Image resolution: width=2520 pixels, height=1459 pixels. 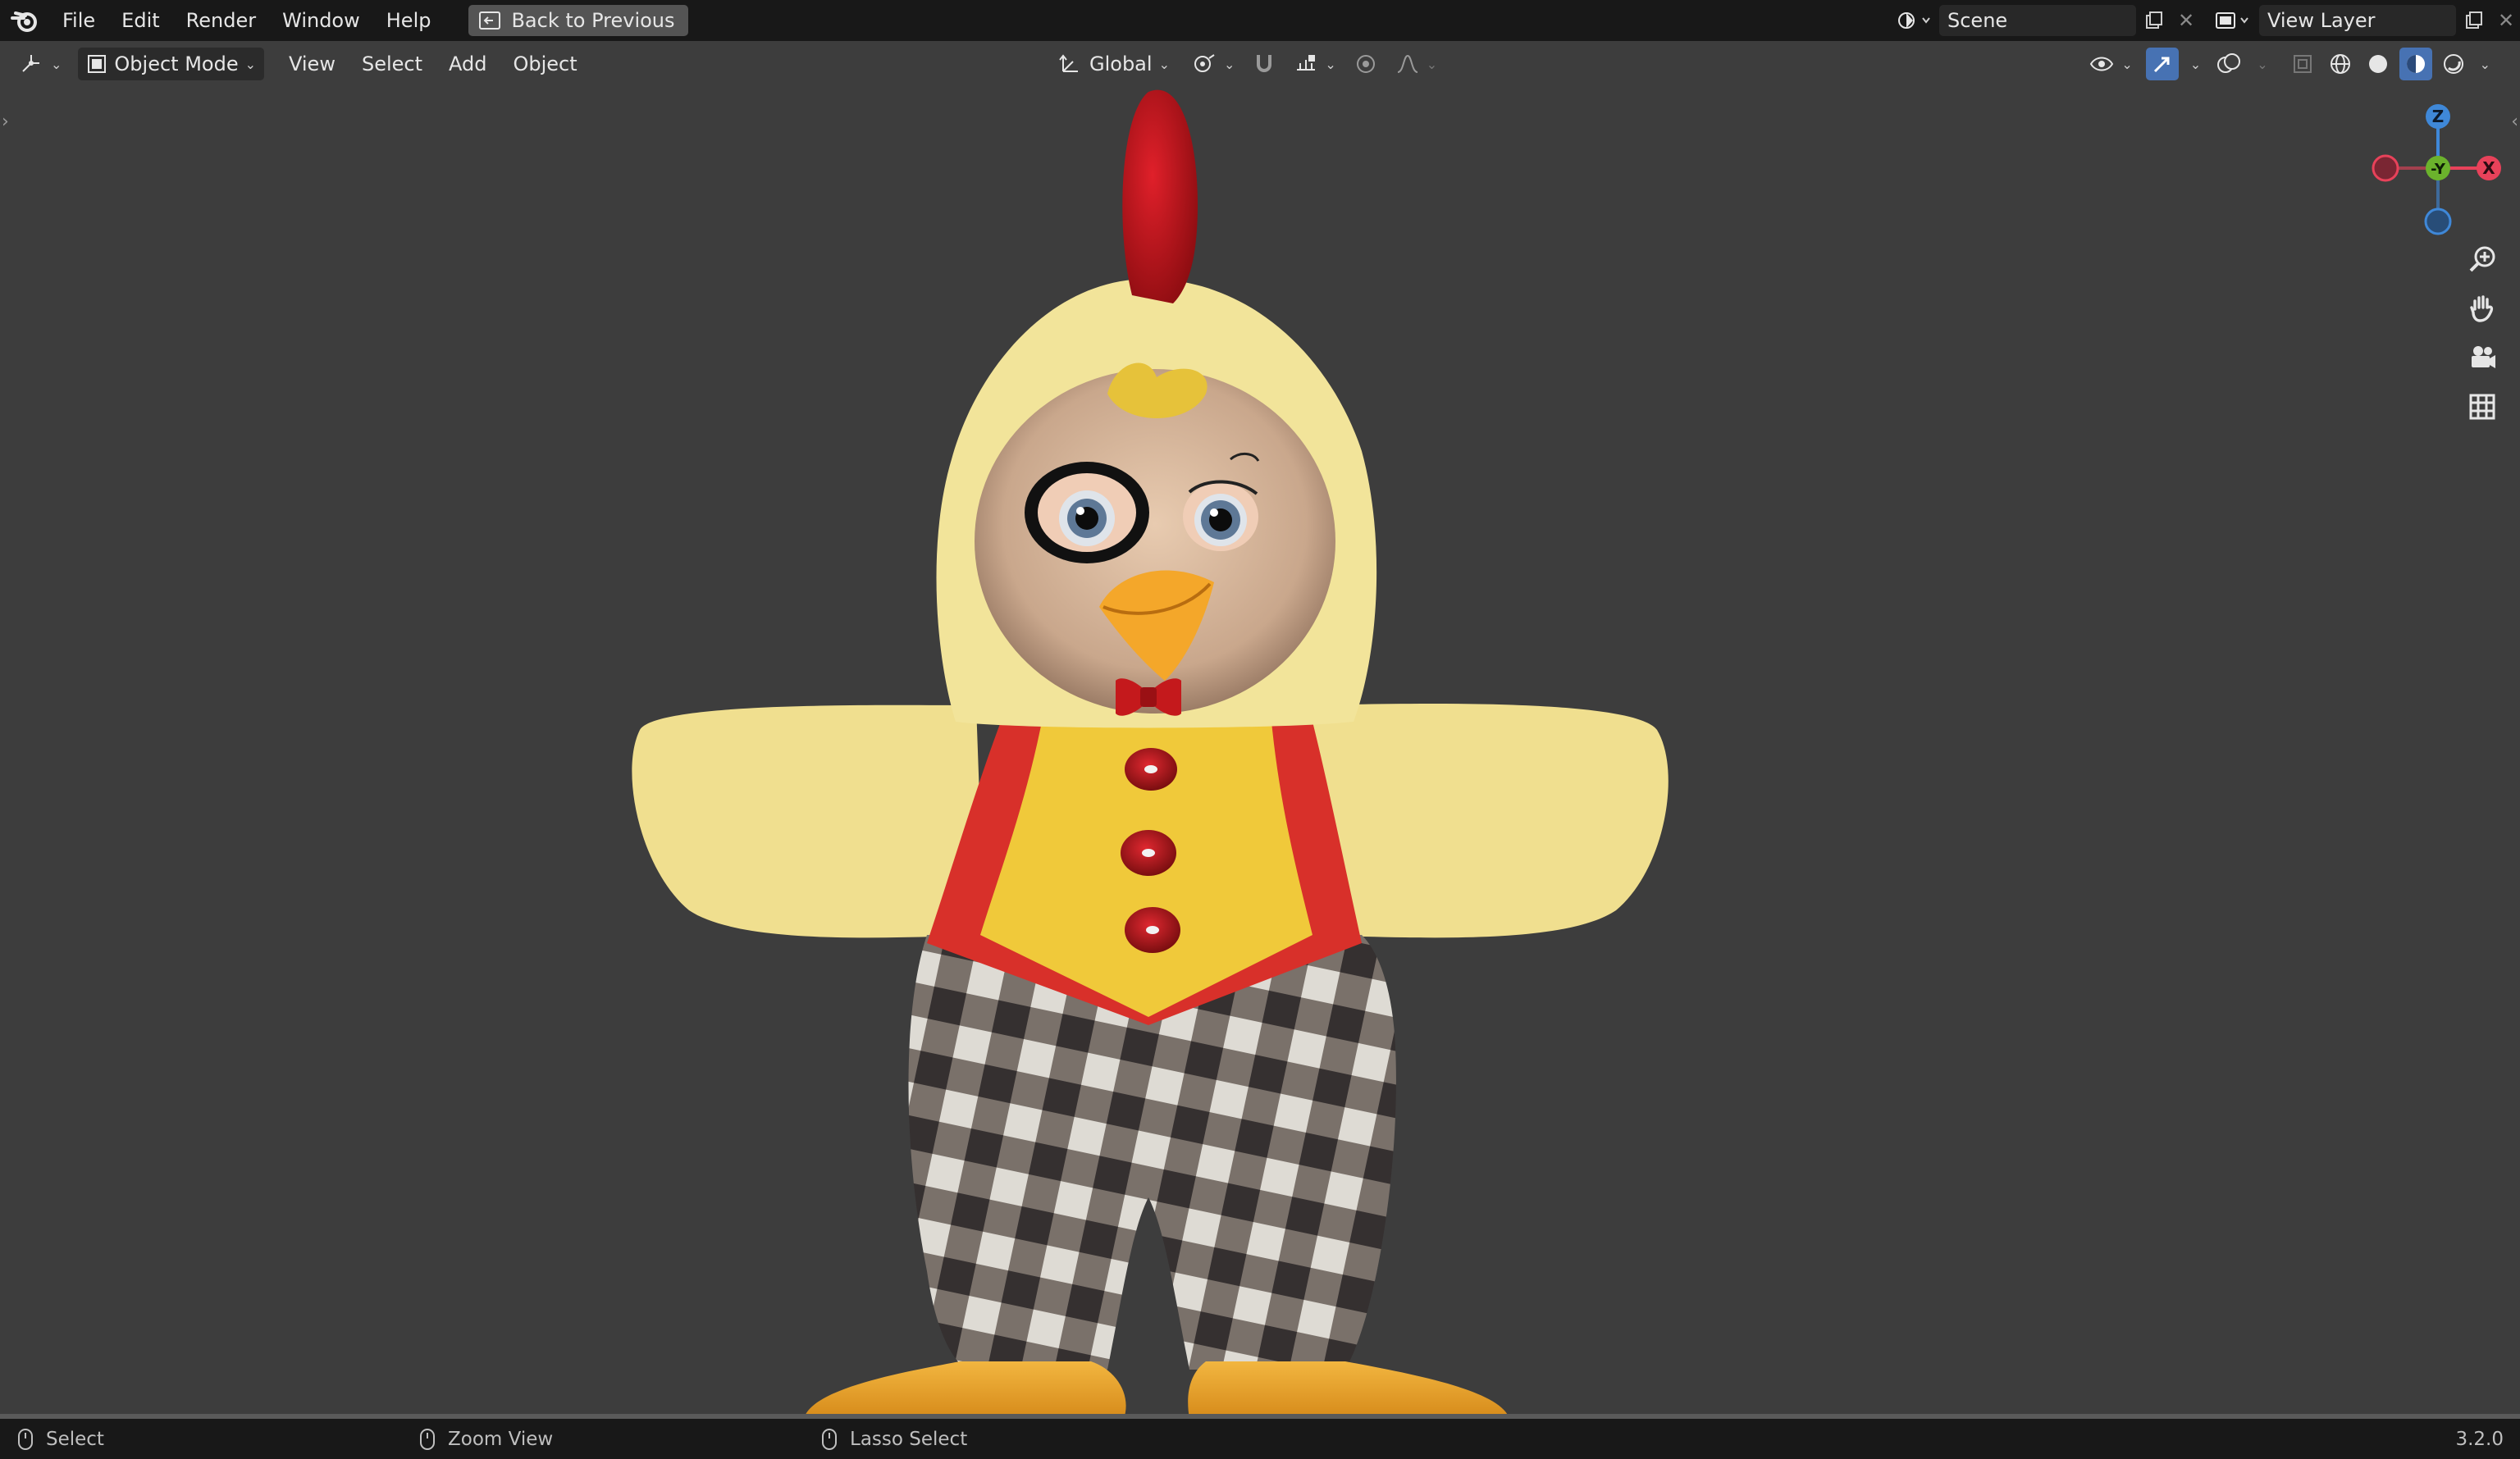 I want to click on pivot-point-dropdown: ⌄, so click(x=1213, y=64).